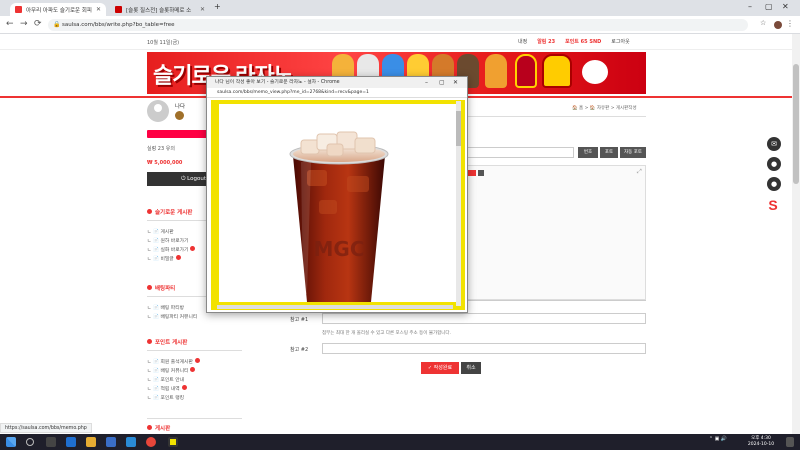 The height and width of the screenshot is (450, 800). I want to click on sidebar-item: ㄴ 📄 배팅파티 커뮤니티, so click(172, 317).